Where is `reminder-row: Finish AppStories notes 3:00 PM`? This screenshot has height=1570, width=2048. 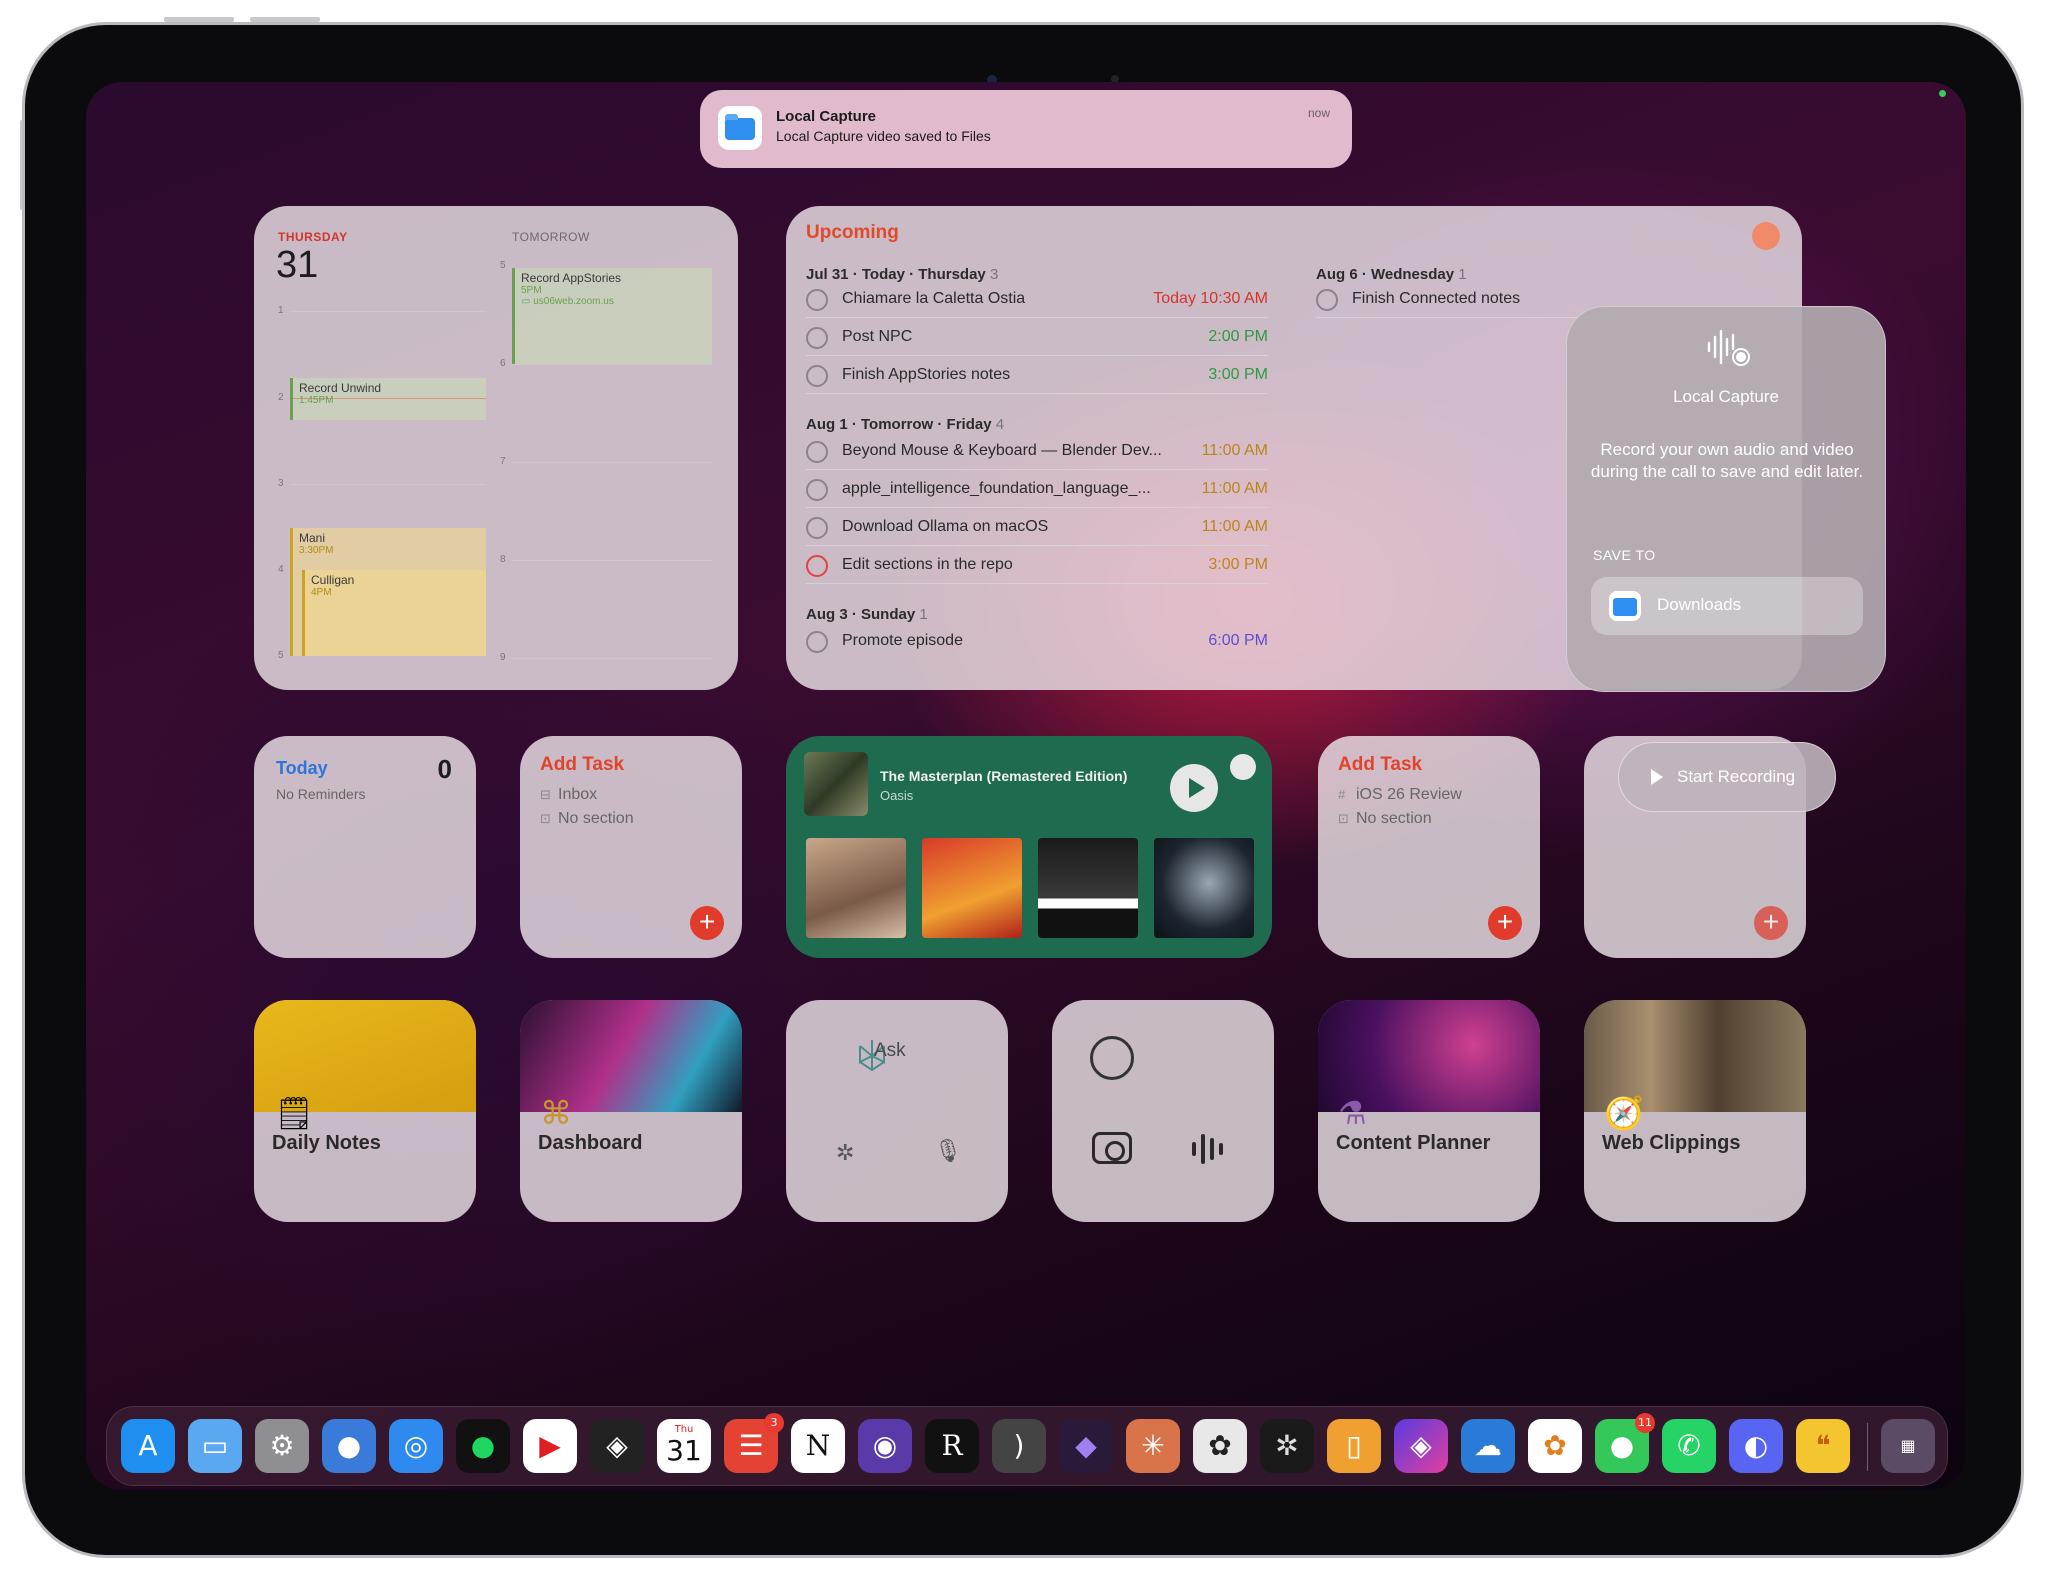
reminder-row: Finish AppStories notes 3:00 PM is located at coordinates (1037, 376).